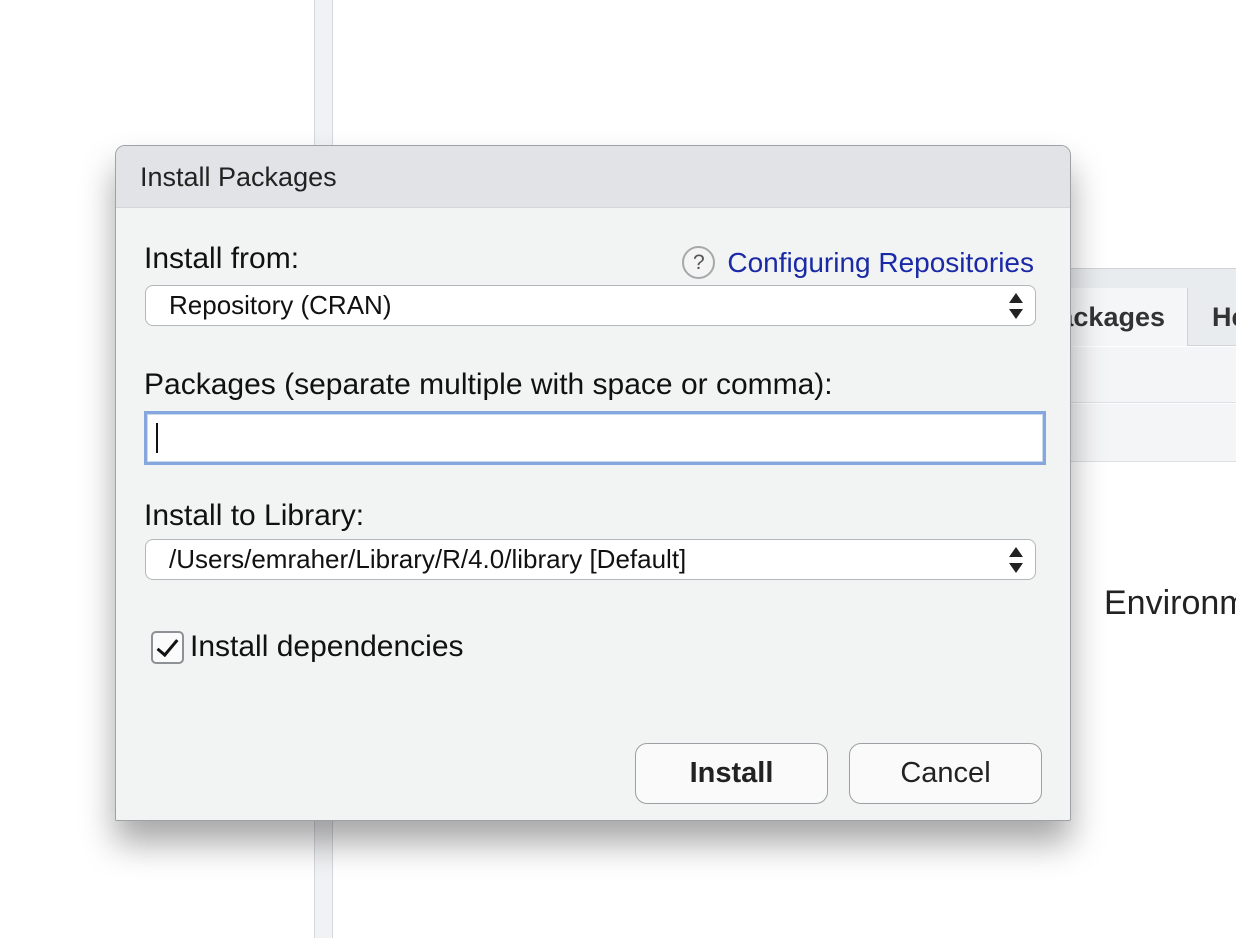 The height and width of the screenshot is (938, 1236). I want to click on tab-help: Help, so click(1212, 317).